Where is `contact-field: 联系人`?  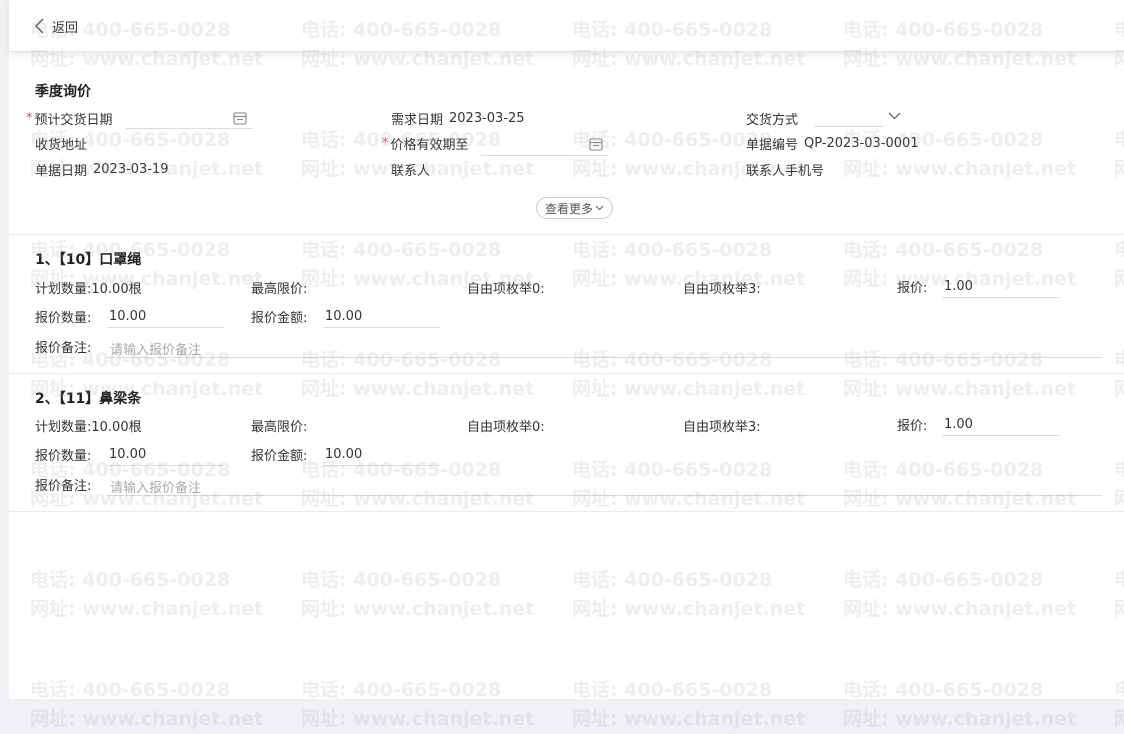
contact-field: 联系人 is located at coordinates (410, 169).